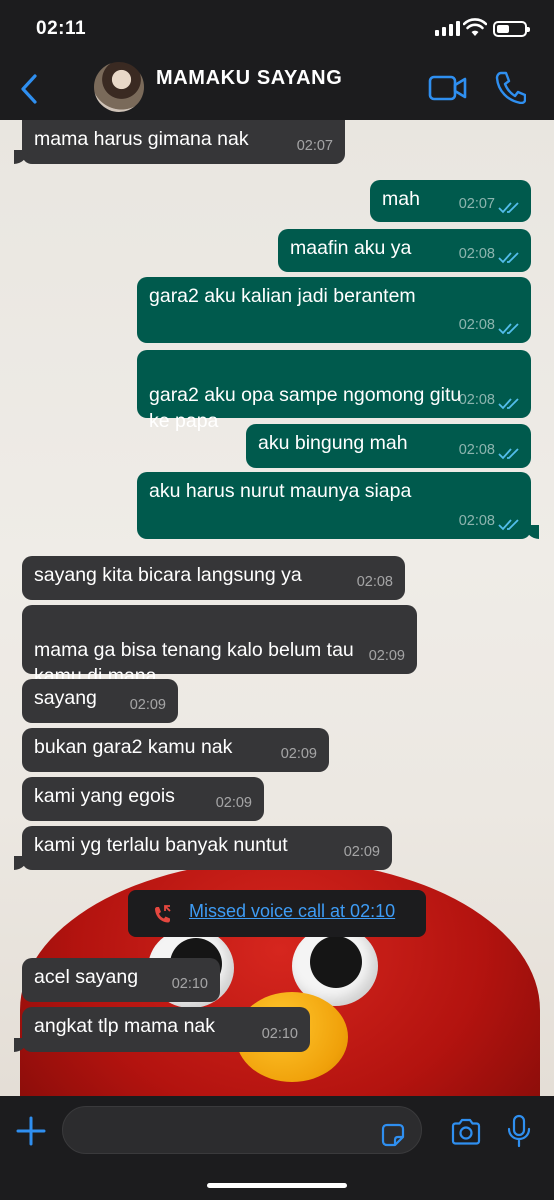  What do you see at coordinates (100, 701) in the screenshot?
I see `message-incoming: sayang 02:09` at bounding box center [100, 701].